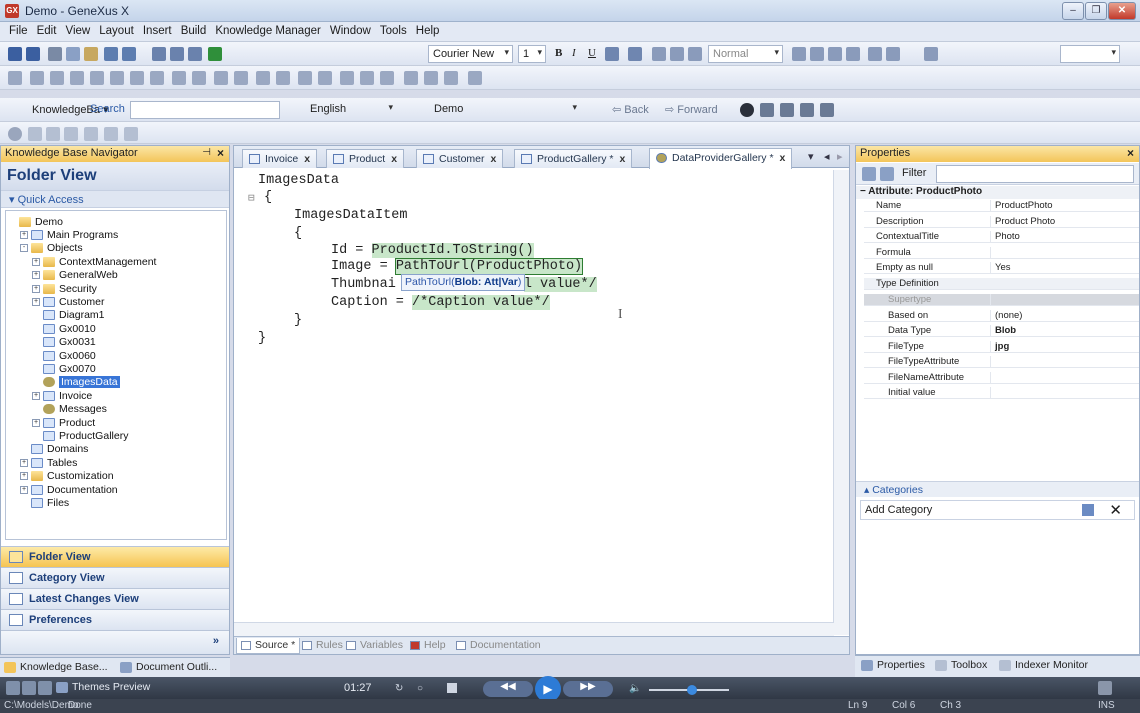  Describe the element at coordinates (215, 54) in the screenshot. I see `run-icon` at that location.